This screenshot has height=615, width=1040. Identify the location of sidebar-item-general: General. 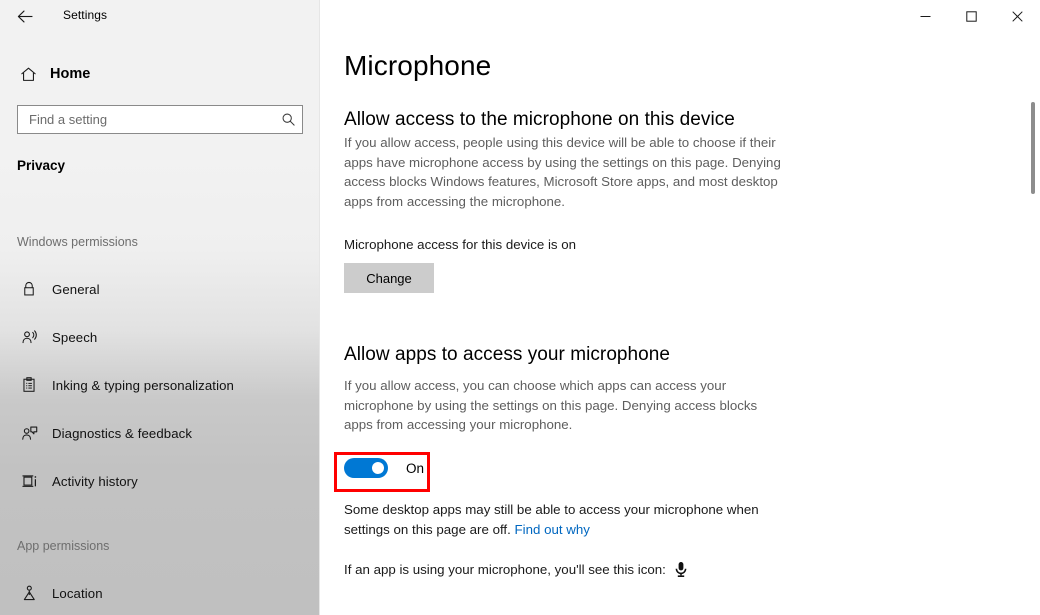
(160, 289).